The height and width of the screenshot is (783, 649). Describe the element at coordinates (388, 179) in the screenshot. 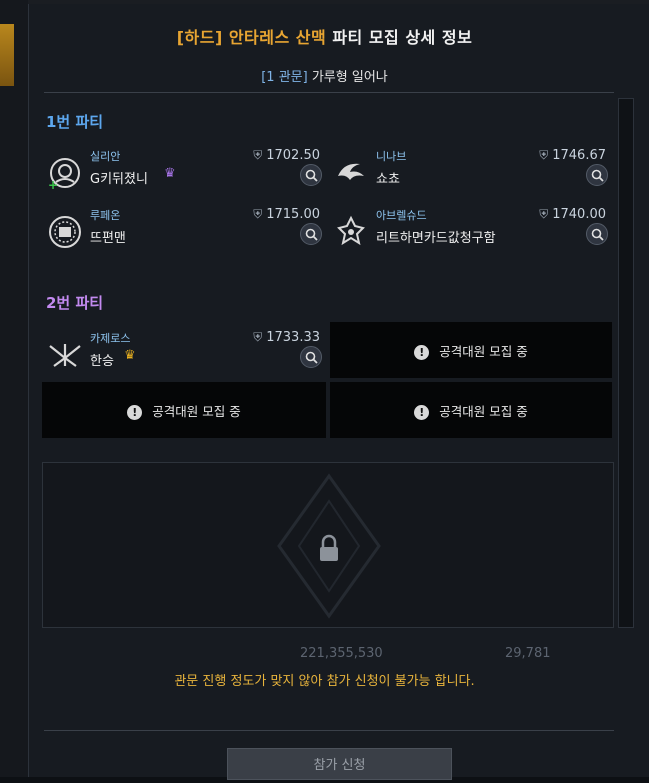

I see `character-name: 쇼쵸` at that location.